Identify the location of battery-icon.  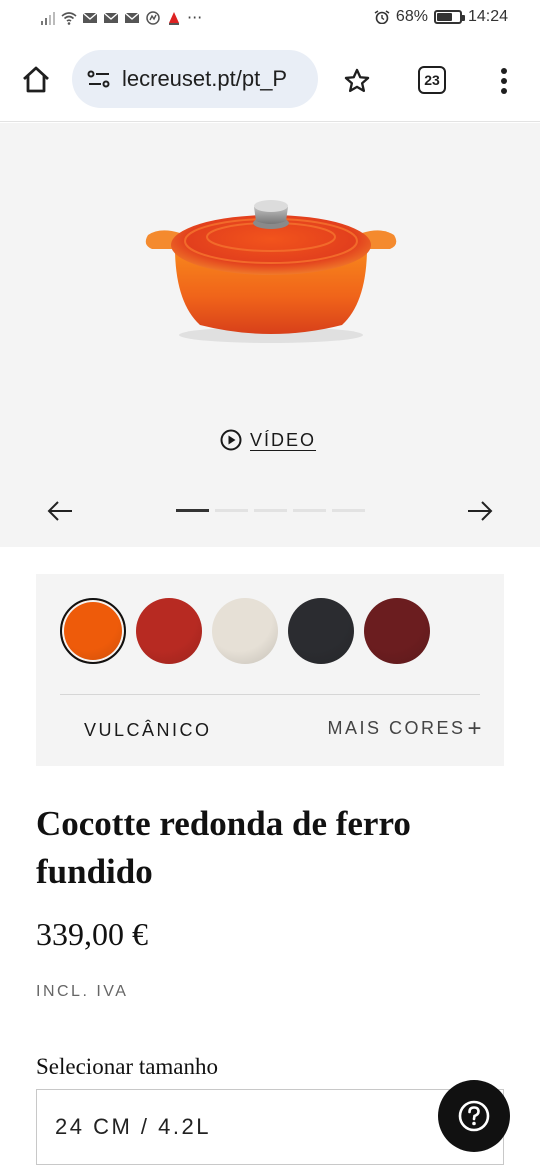
(449, 17).